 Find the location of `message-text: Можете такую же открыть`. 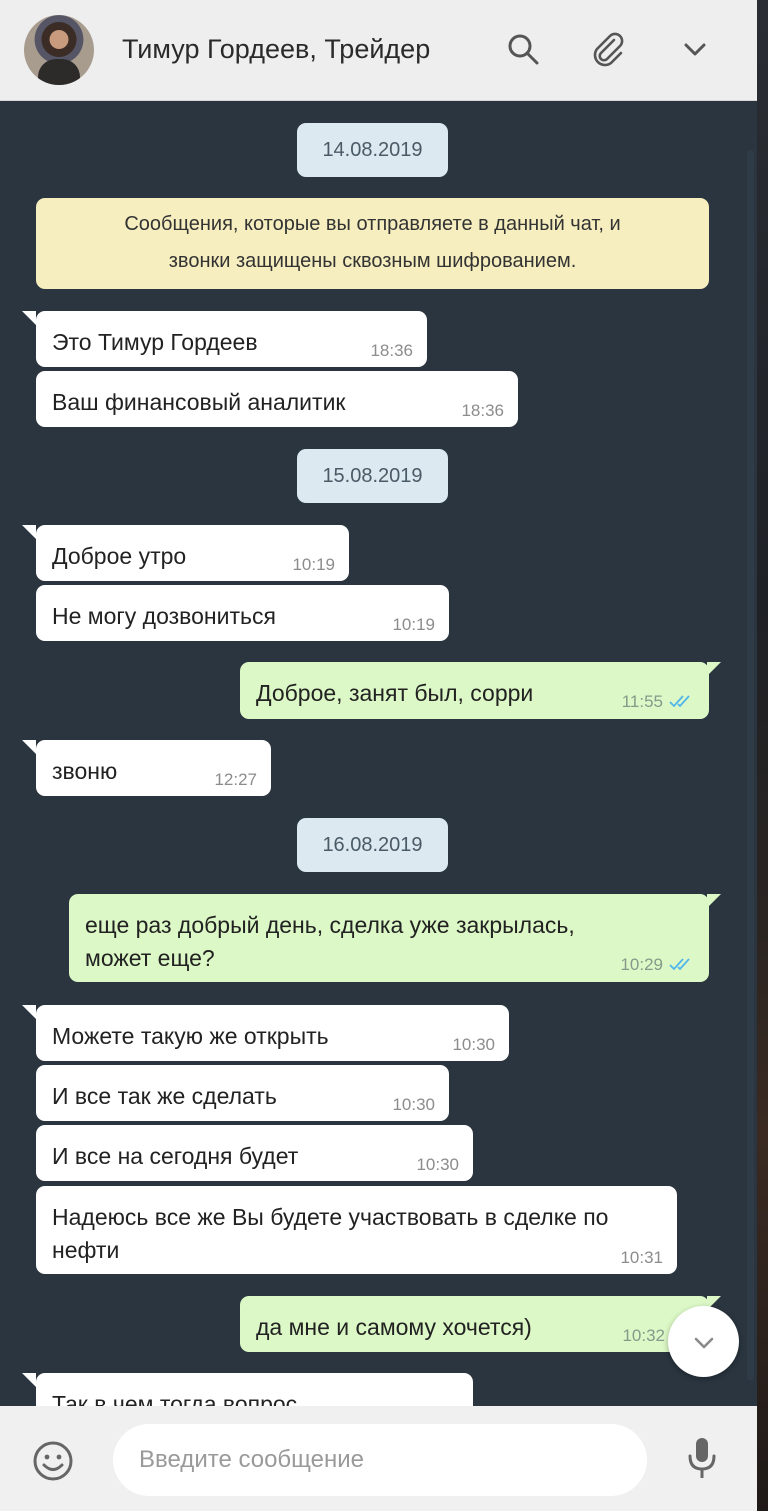

message-text: Можете такую же открыть is located at coordinates (190, 1036).